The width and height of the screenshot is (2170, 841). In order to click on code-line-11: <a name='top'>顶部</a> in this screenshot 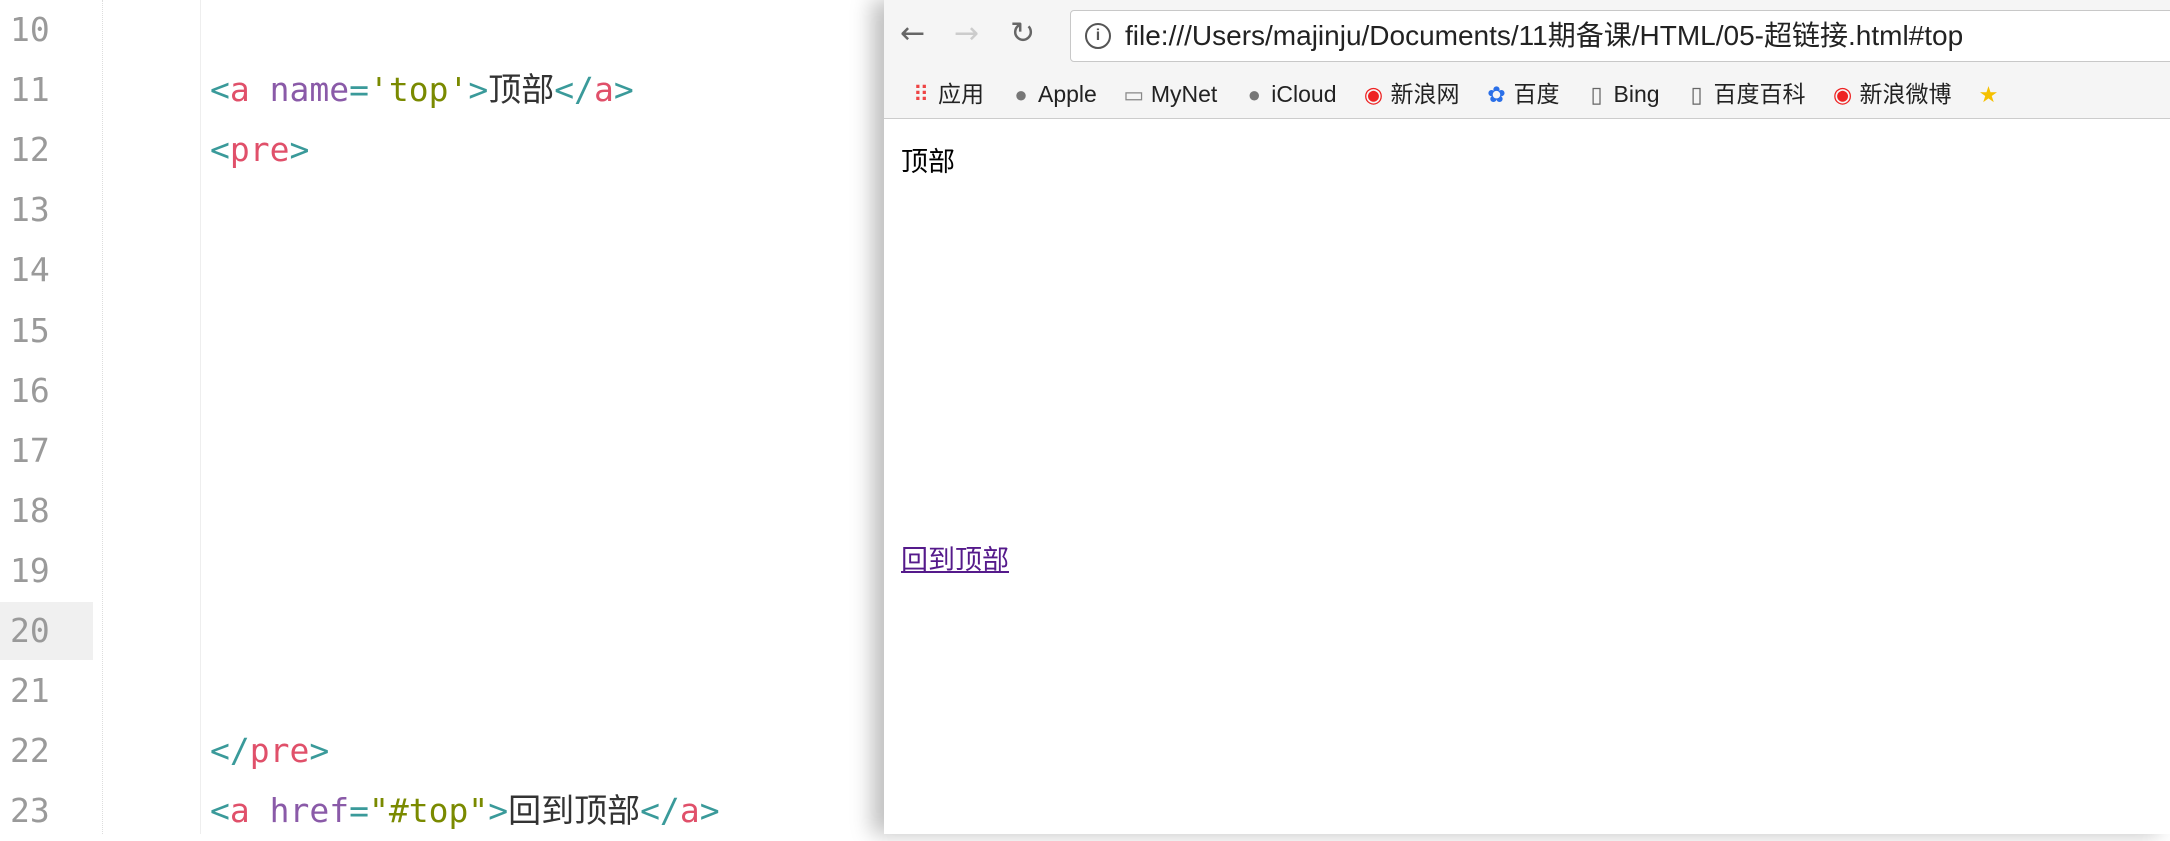, I will do `click(422, 90)`.